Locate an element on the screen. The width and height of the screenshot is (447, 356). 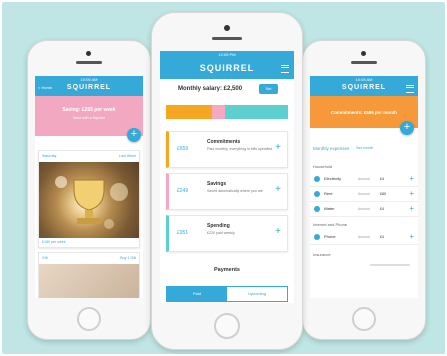
banner-title: Commitments: £586 per month is located at coordinates (363, 112).